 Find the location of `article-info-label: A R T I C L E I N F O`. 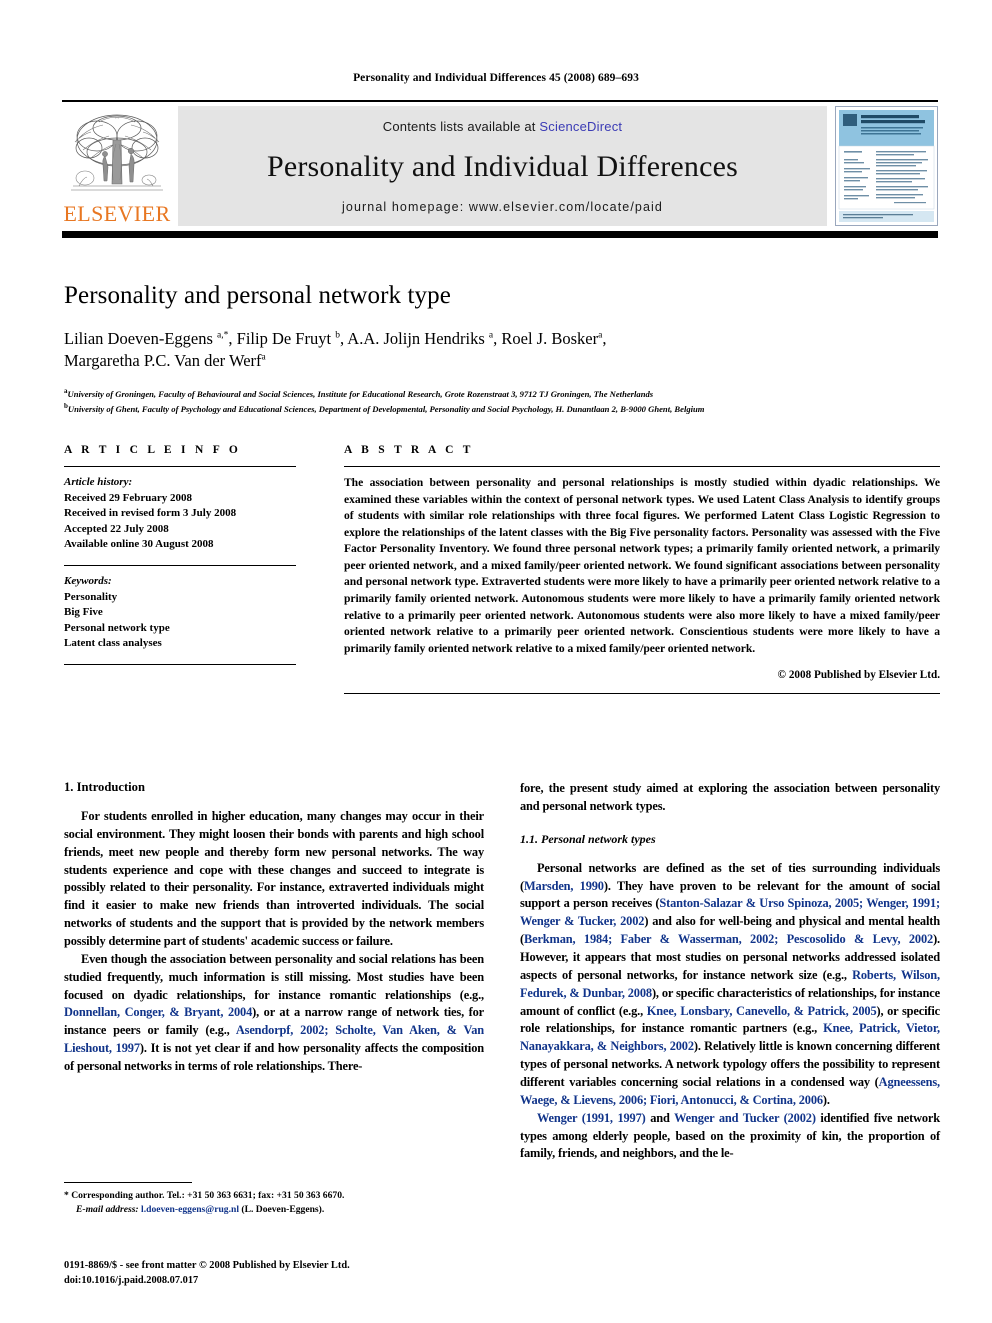

article-info-label: A R T I C L E I N F O is located at coordinates (153, 450).